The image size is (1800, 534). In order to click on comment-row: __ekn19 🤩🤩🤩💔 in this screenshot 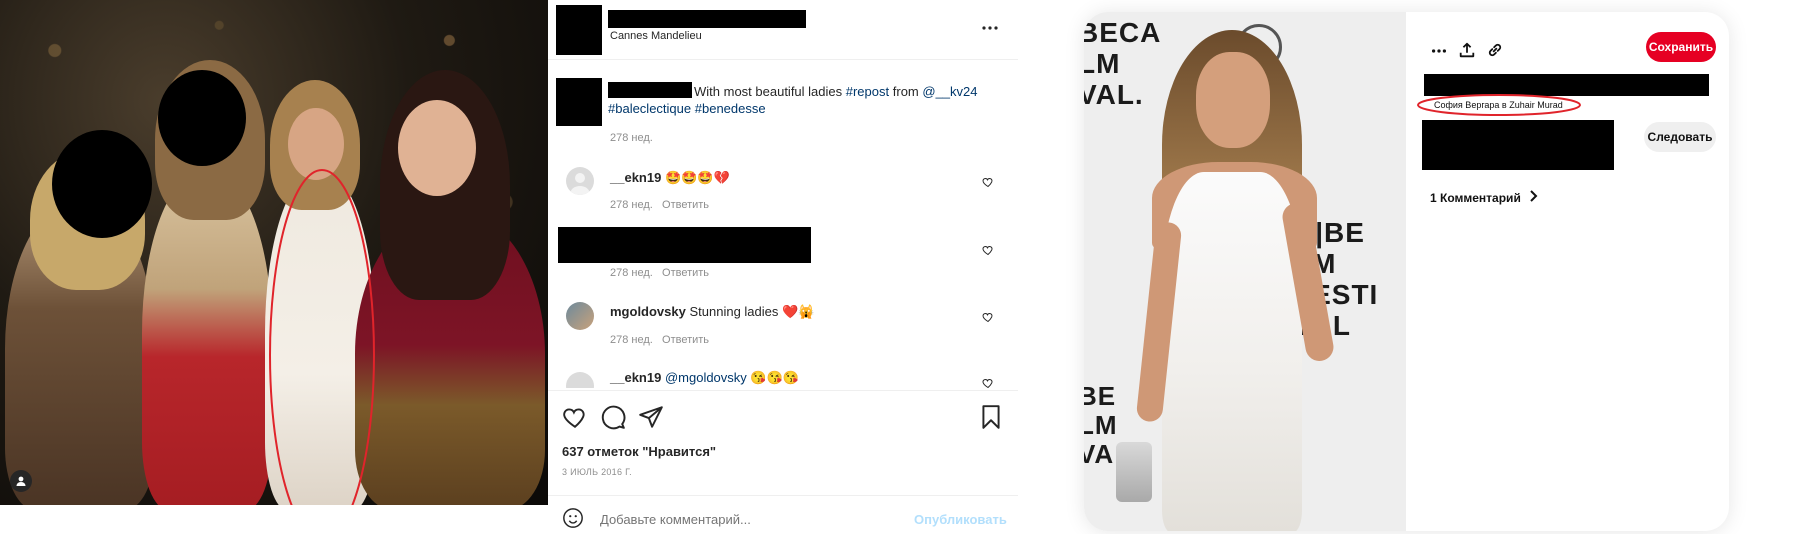, I will do `click(670, 178)`.